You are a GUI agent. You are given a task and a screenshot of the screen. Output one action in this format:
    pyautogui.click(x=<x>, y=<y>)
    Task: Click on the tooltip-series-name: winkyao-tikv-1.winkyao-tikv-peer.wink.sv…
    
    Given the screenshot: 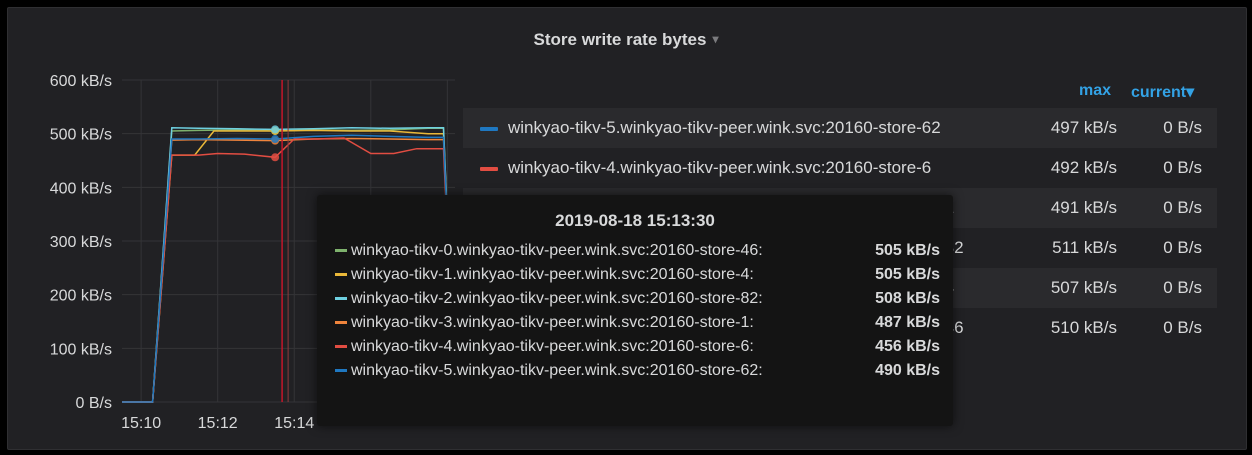 What is the action you would take?
    pyautogui.click(x=552, y=274)
    